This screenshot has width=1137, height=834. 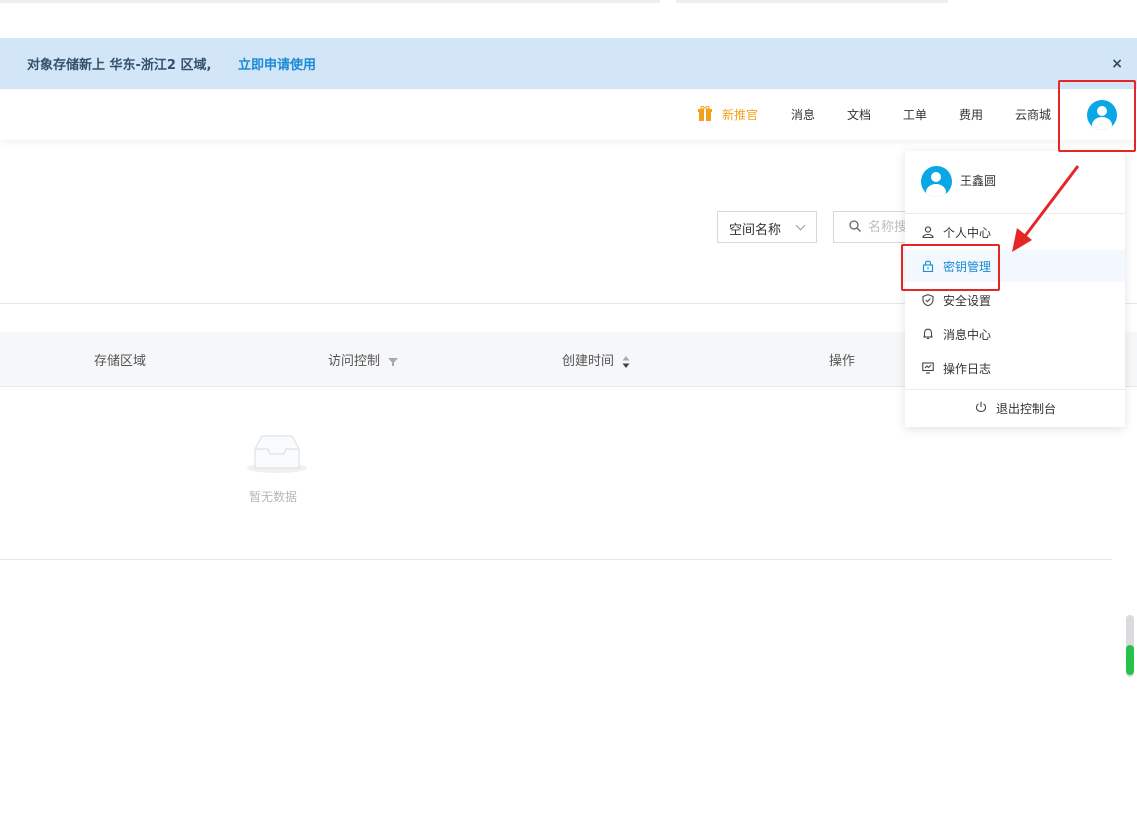 I want to click on monitor-log-icon, so click(x=928, y=368).